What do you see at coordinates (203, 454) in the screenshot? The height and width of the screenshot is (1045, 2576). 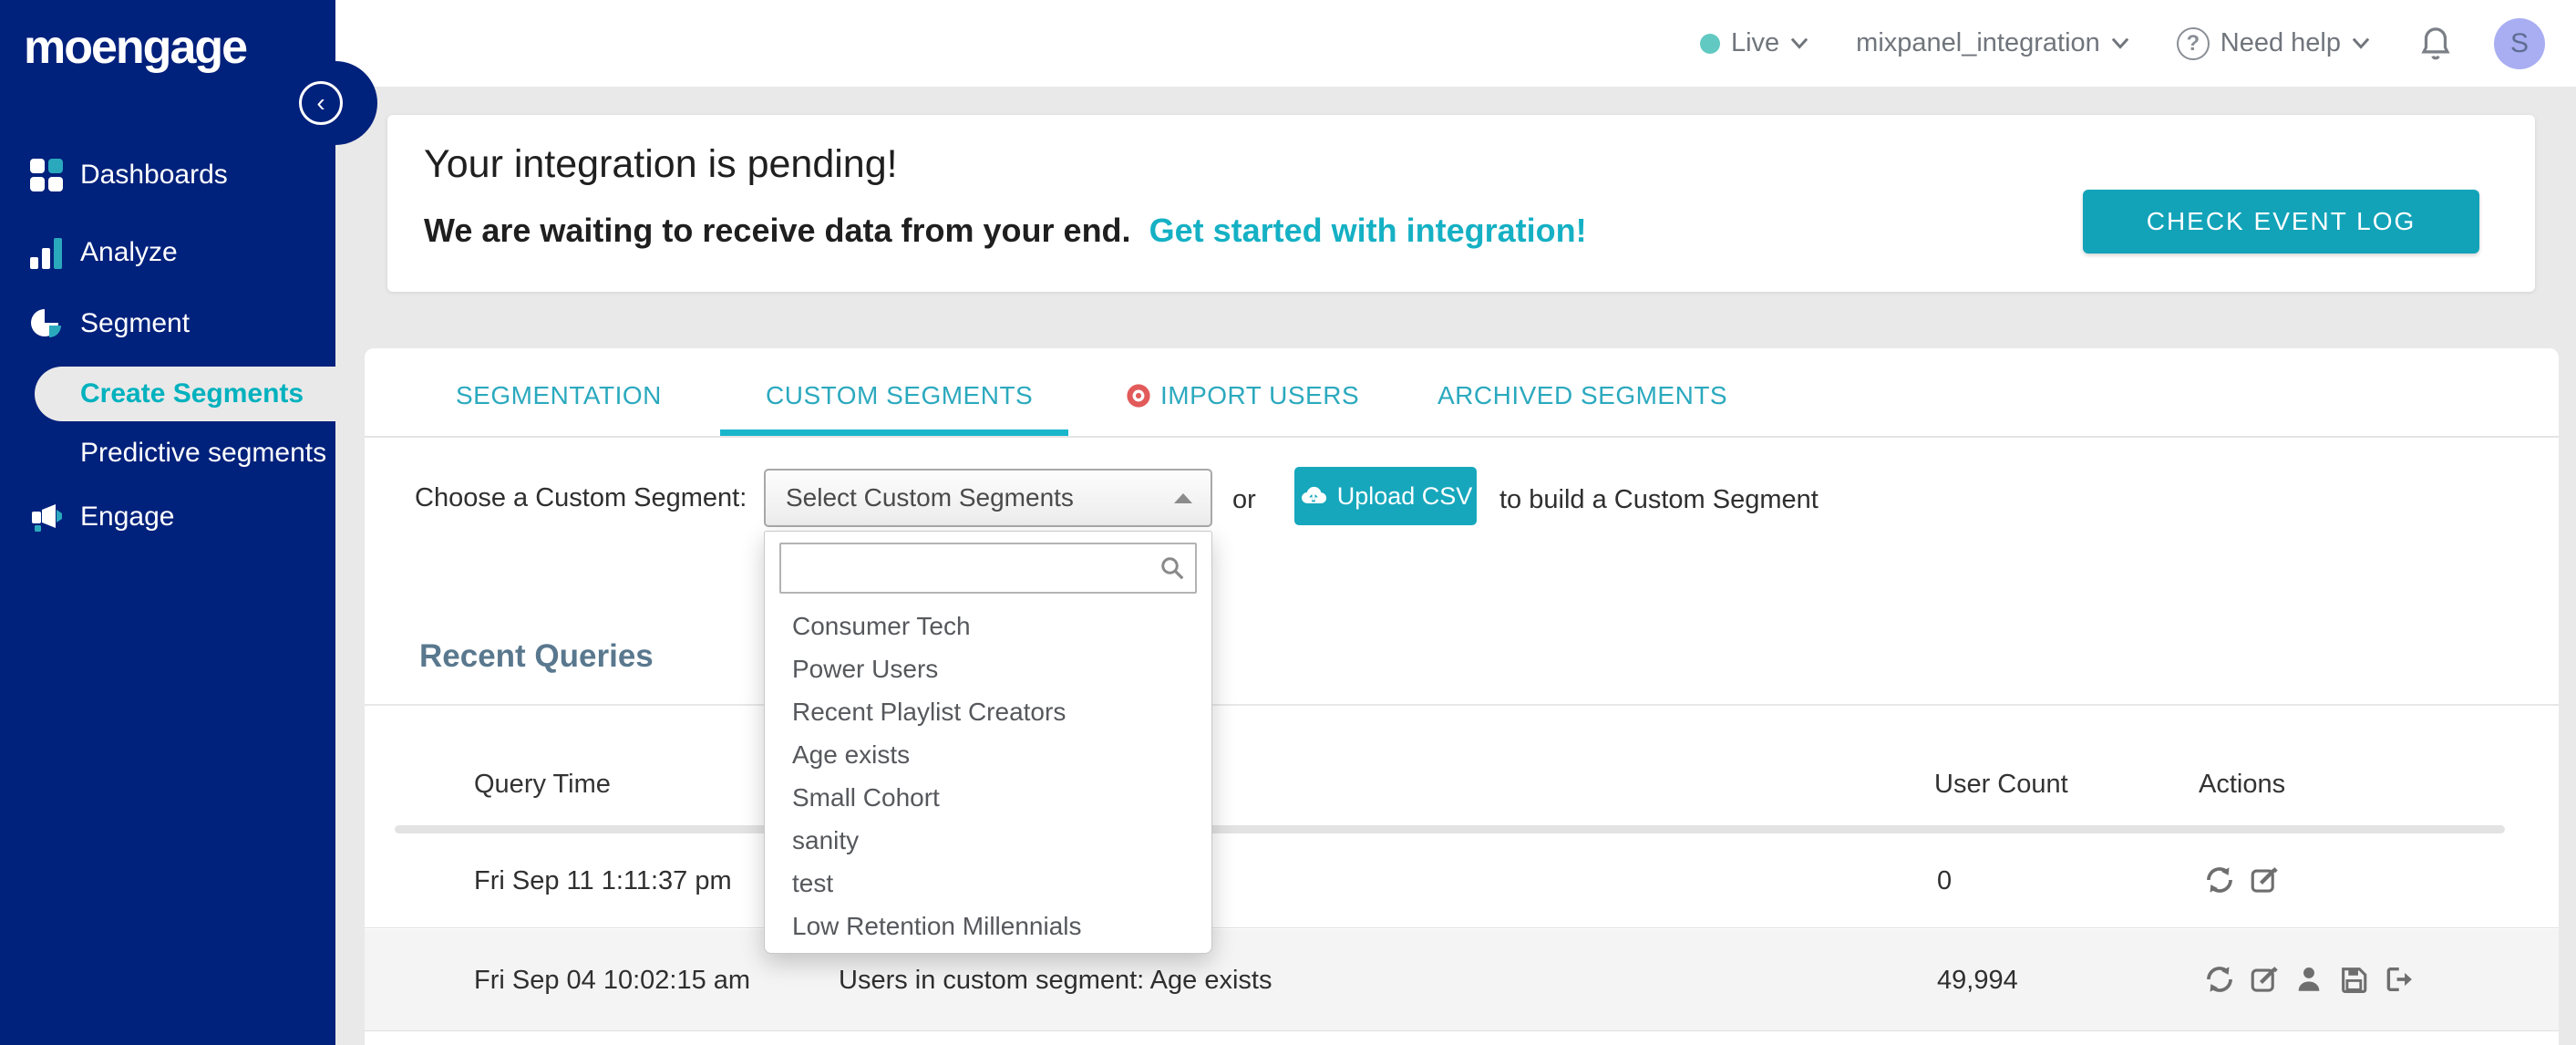 I see `sidebar-item-predictive-segments: Predictive segments` at bounding box center [203, 454].